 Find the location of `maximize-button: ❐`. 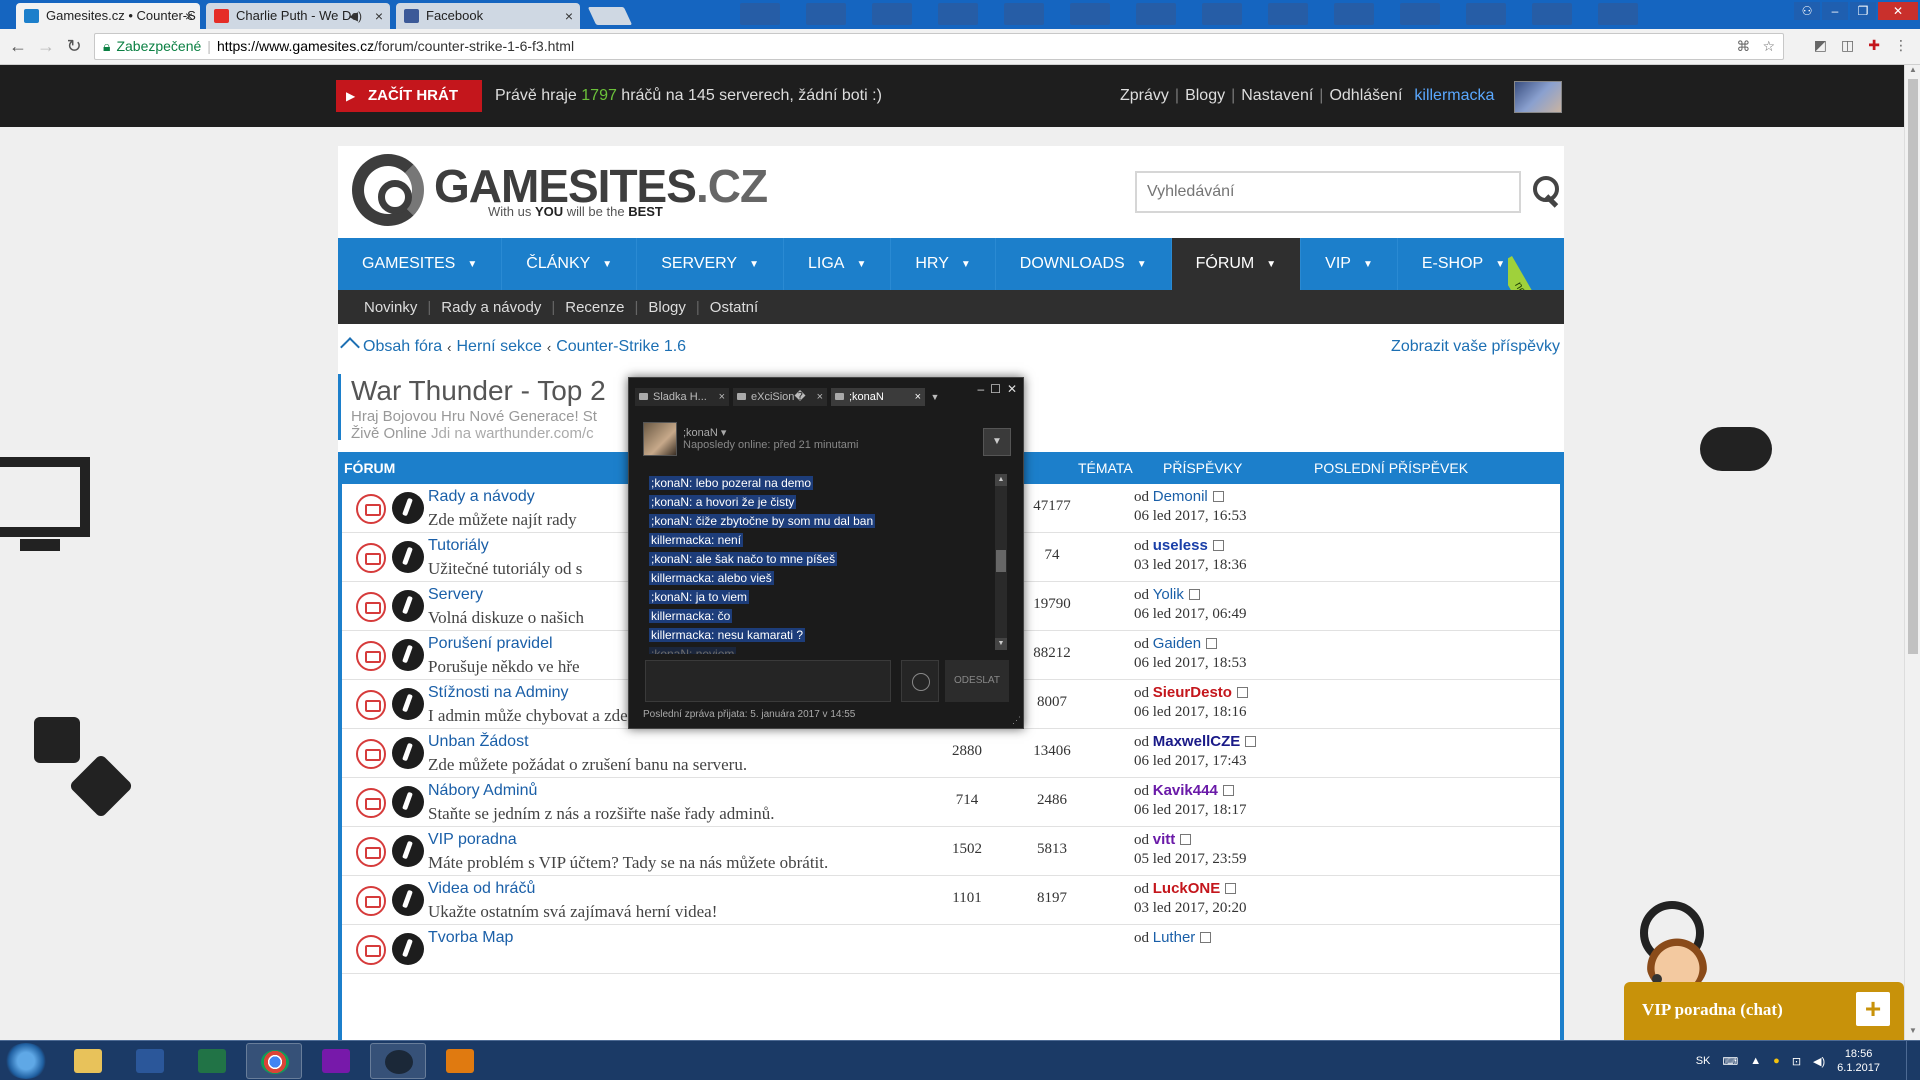

maximize-button: ❐ is located at coordinates (1863, 11).